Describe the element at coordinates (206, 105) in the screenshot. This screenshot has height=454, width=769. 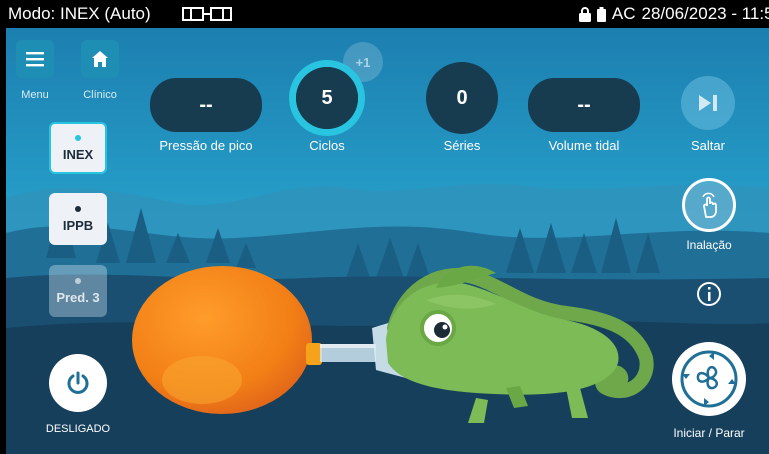
I see `peak-pressure-display: --` at that location.